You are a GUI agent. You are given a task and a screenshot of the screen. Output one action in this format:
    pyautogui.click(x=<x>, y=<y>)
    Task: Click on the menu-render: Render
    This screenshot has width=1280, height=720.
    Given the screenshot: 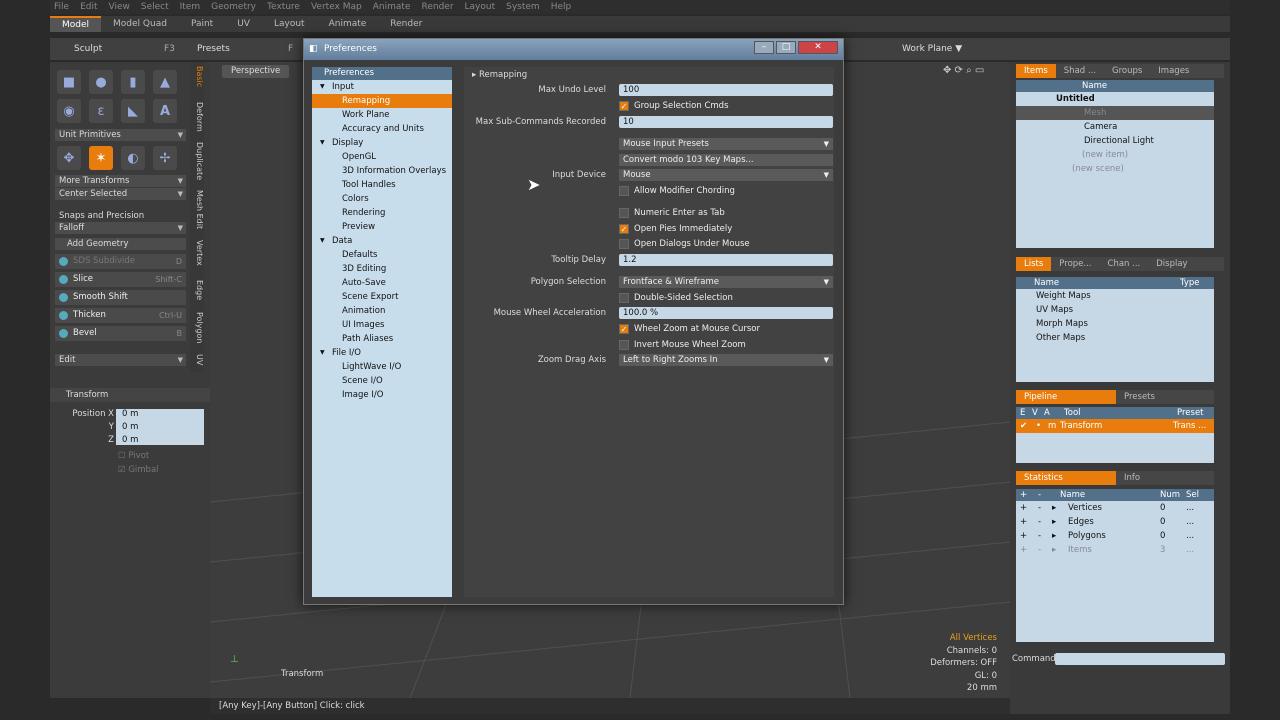 What is the action you would take?
    pyautogui.click(x=437, y=7)
    